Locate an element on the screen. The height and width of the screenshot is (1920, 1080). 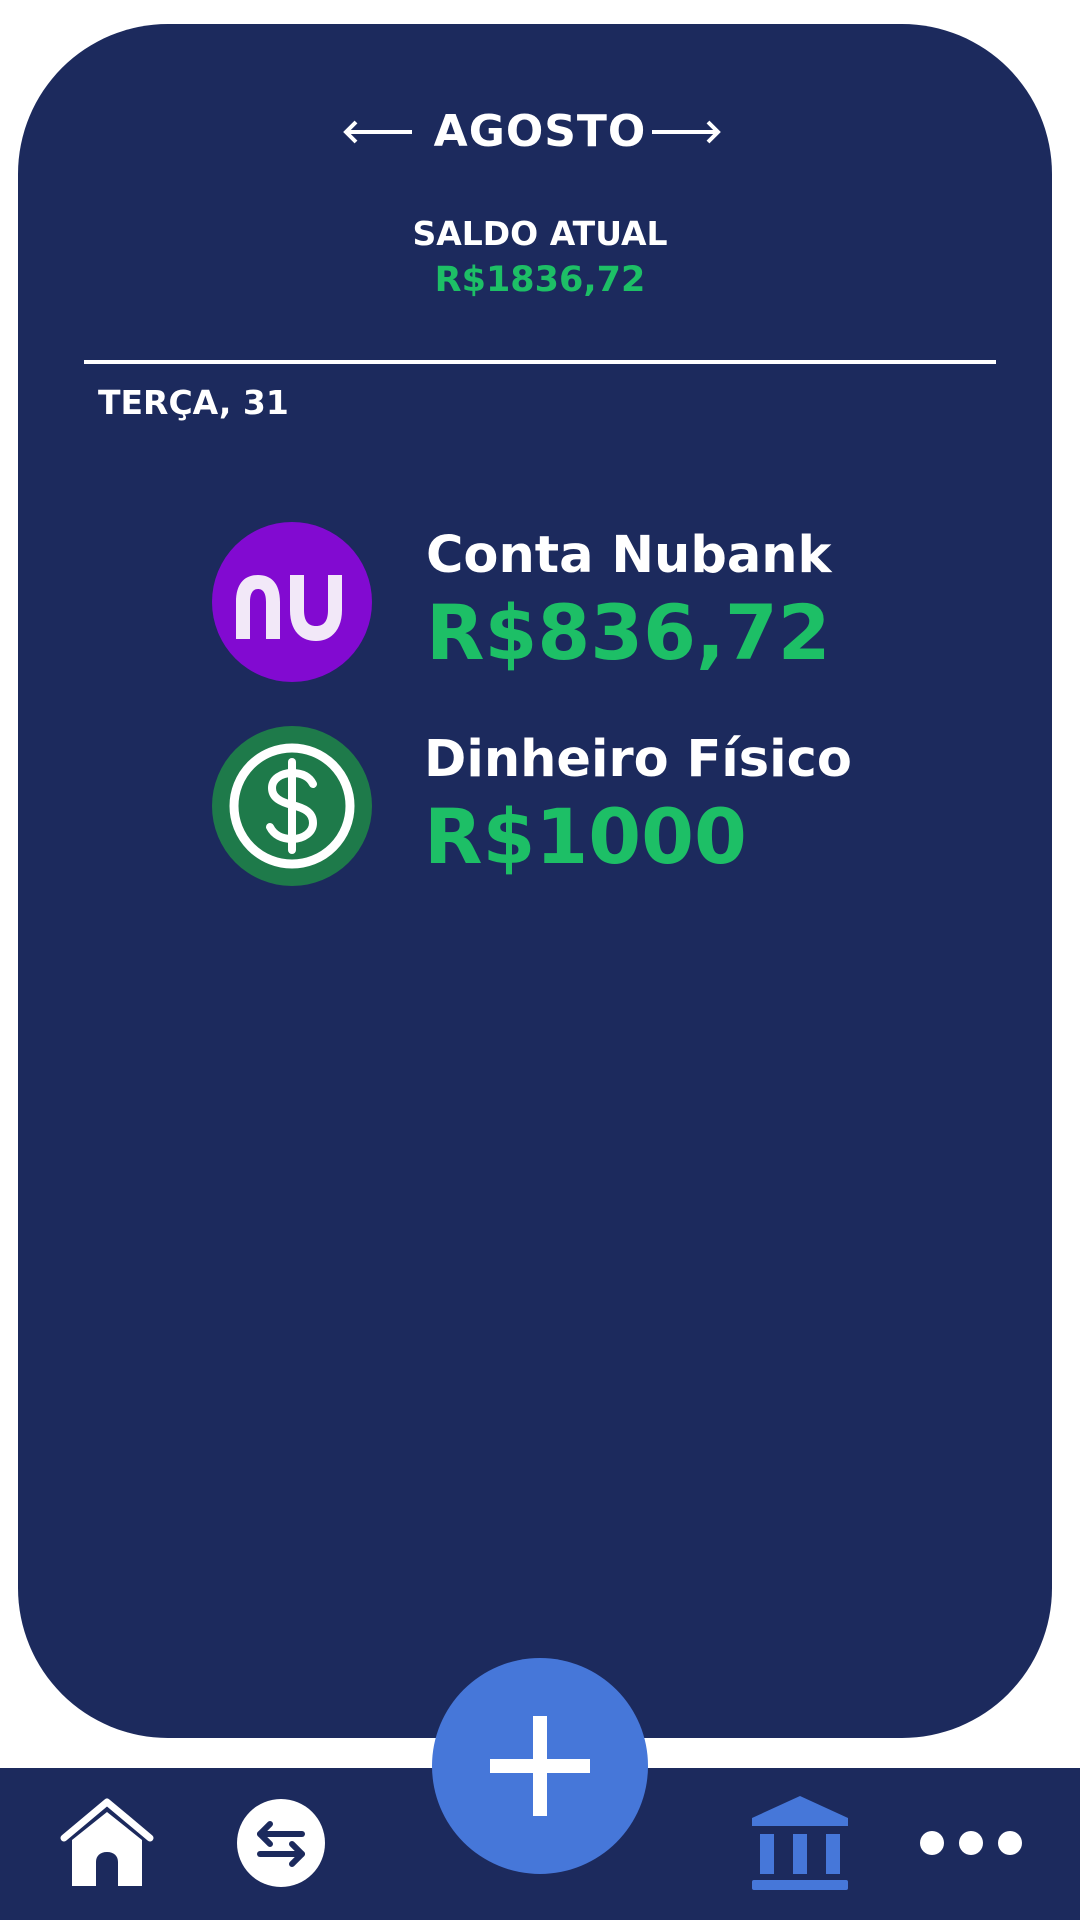
nubank-logo-icon is located at coordinates (292, 602).